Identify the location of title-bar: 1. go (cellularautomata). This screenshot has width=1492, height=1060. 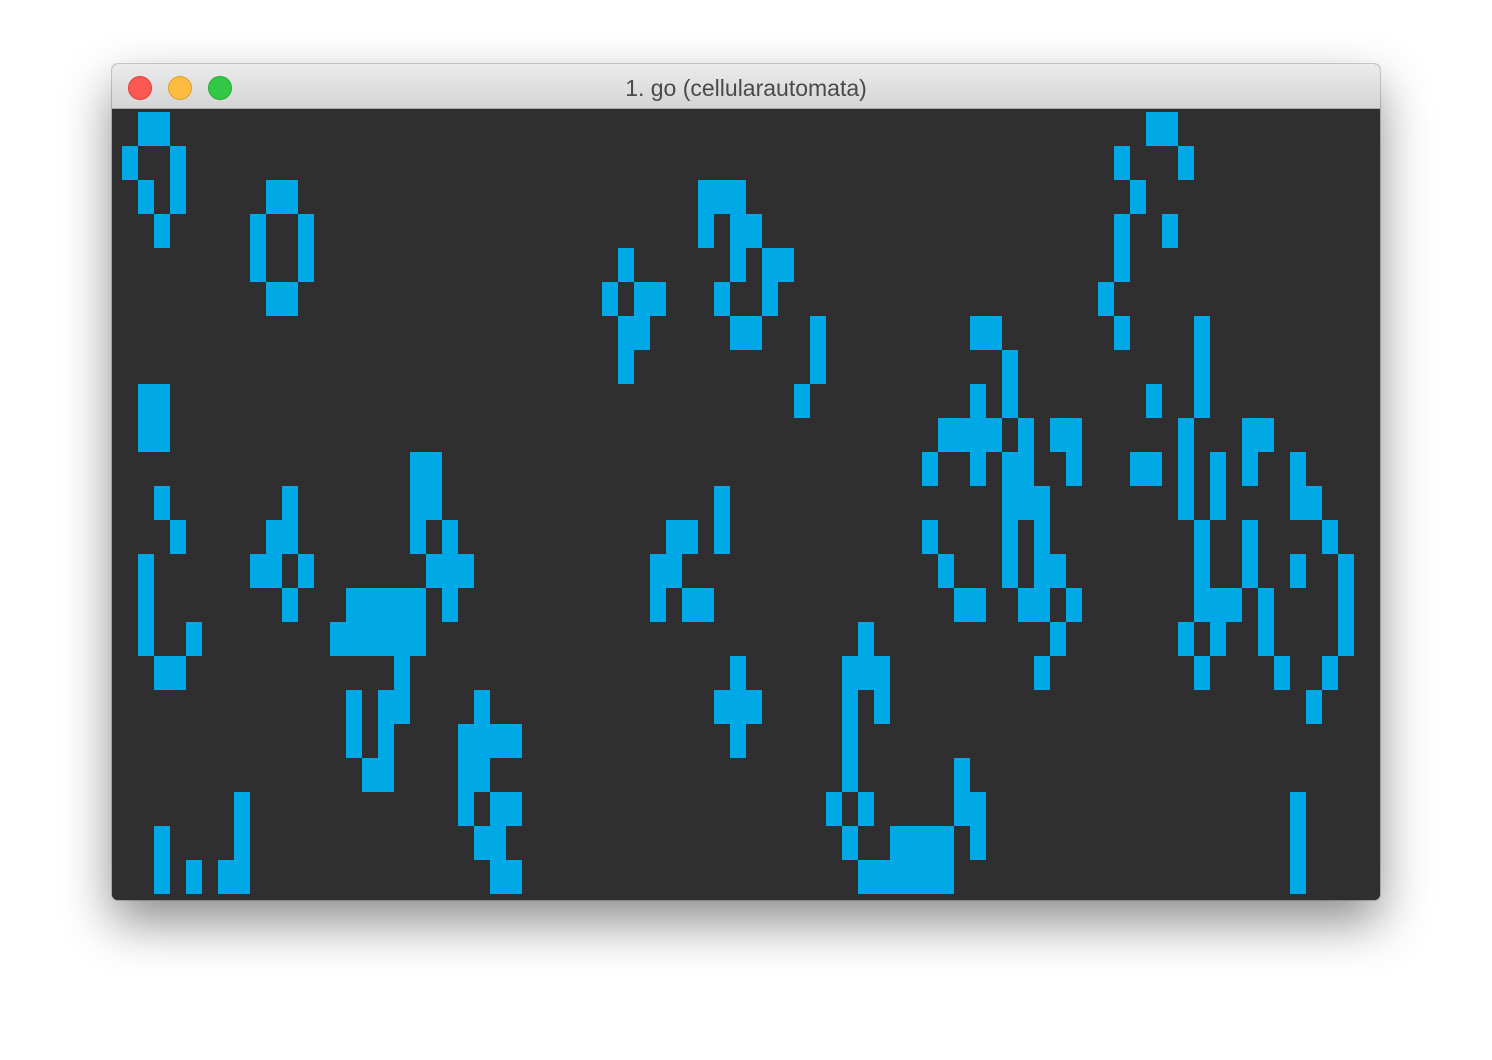
(746, 86).